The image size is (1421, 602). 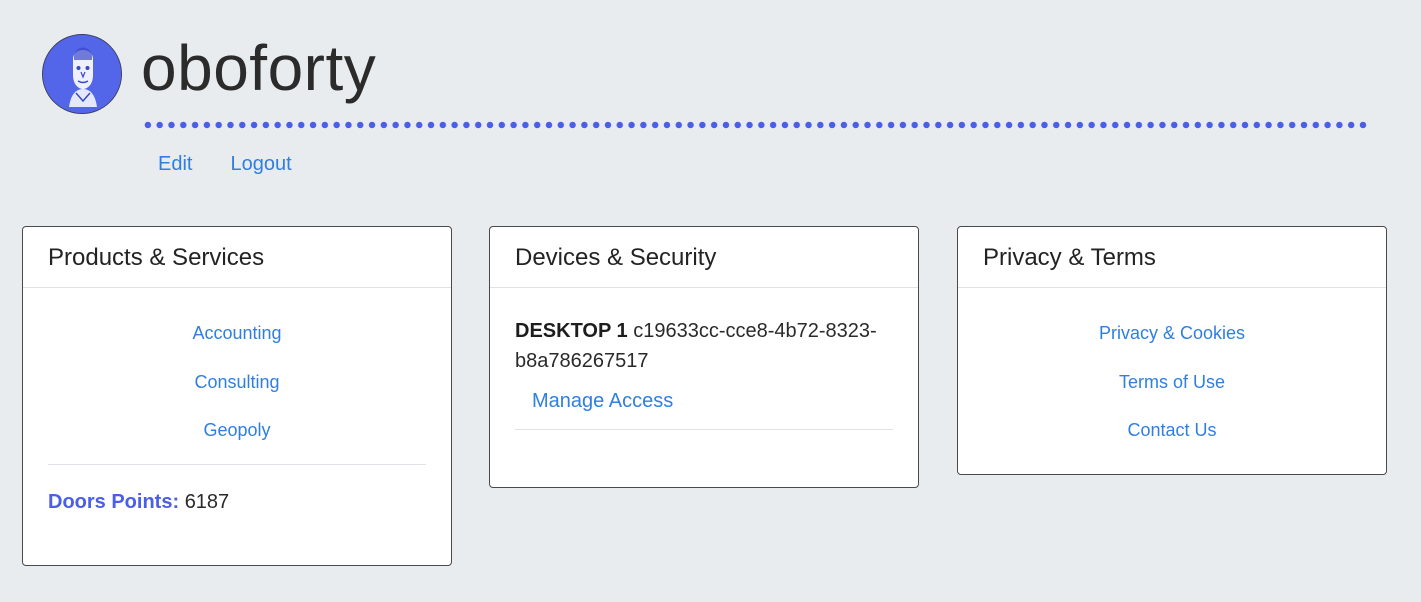 I want to click on list-item: Terms of Use, so click(x=1172, y=382).